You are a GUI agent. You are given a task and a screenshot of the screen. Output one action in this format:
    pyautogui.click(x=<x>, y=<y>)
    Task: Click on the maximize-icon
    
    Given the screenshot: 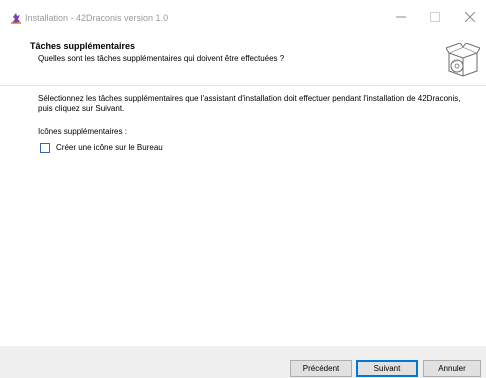 What is the action you would take?
    pyautogui.click(x=435, y=18)
    